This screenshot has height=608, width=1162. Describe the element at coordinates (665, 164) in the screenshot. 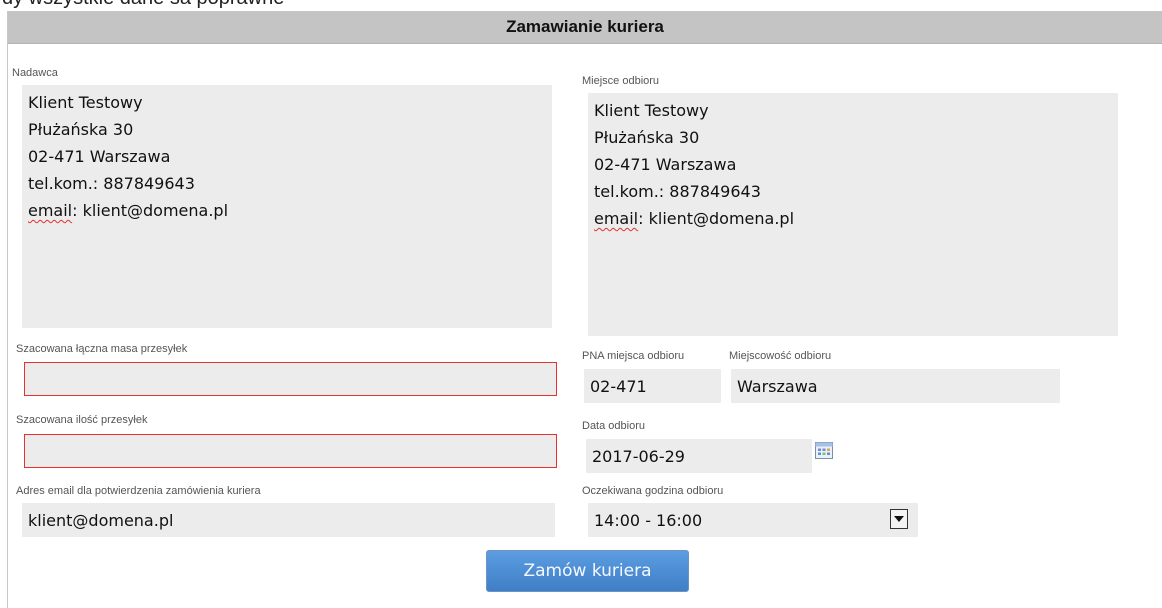

I see `pickup-place-line: 02-471 Warszawa` at that location.